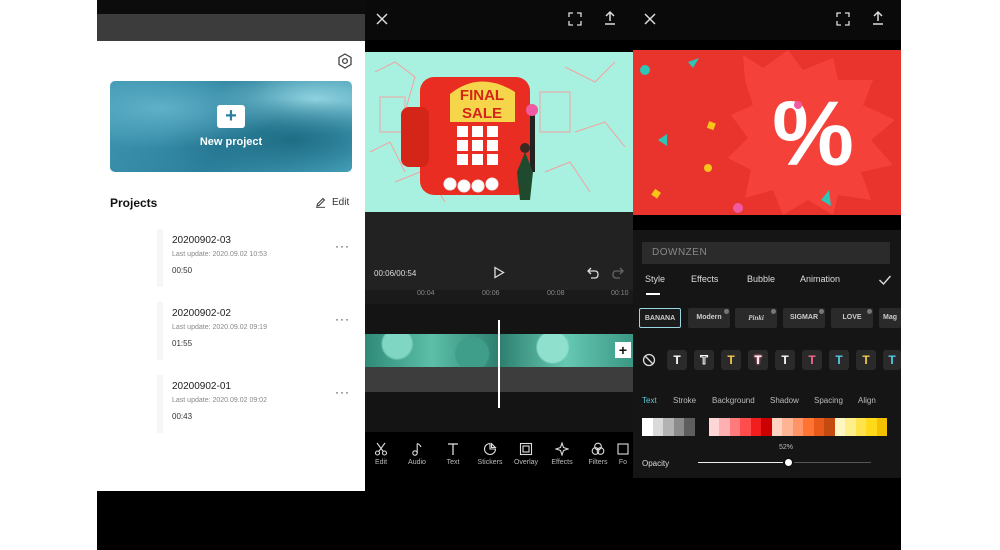 The image size is (1000, 550). What do you see at coordinates (733, 400) in the screenshot?
I see `subtab-background: Background` at bounding box center [733, 400].